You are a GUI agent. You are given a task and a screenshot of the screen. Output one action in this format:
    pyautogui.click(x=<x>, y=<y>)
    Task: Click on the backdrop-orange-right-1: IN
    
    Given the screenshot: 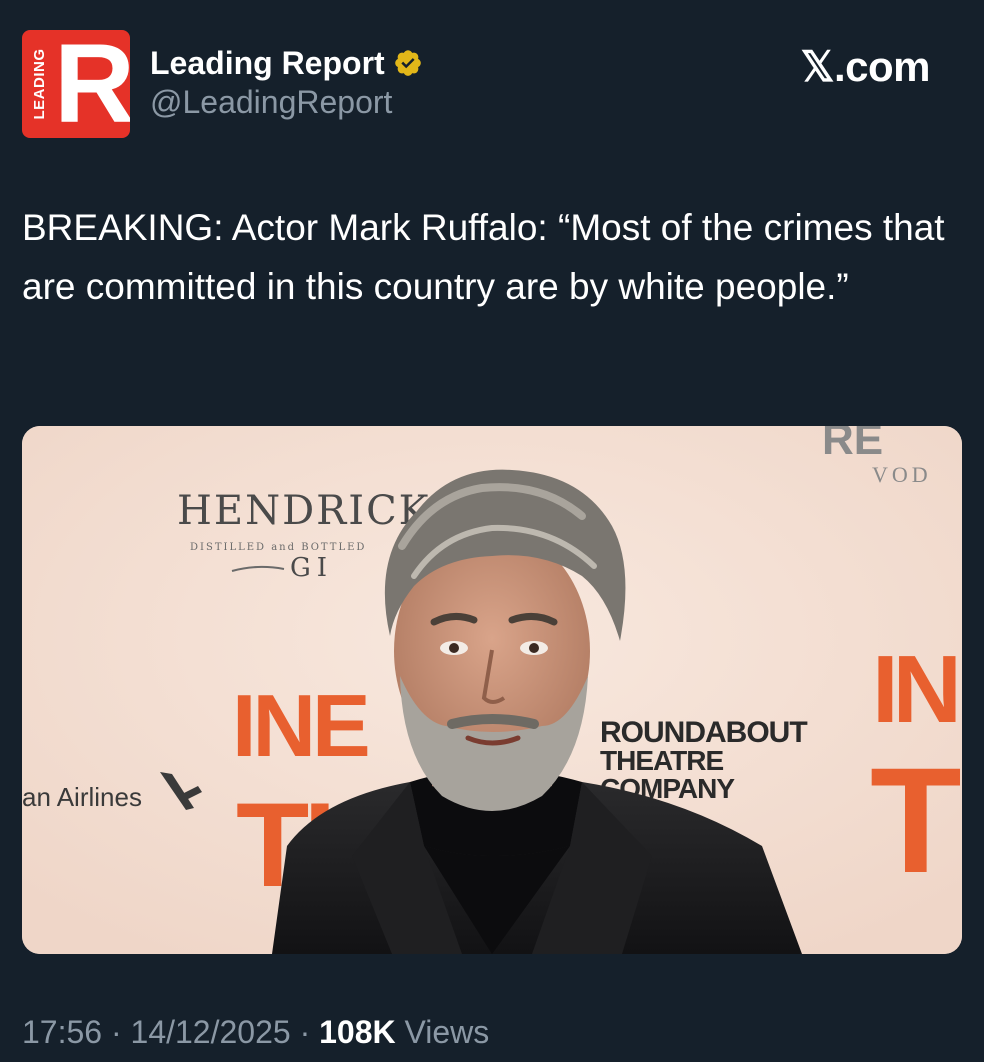 What is the action you would take?
    pyautogui.click(x=914, y=689)
    